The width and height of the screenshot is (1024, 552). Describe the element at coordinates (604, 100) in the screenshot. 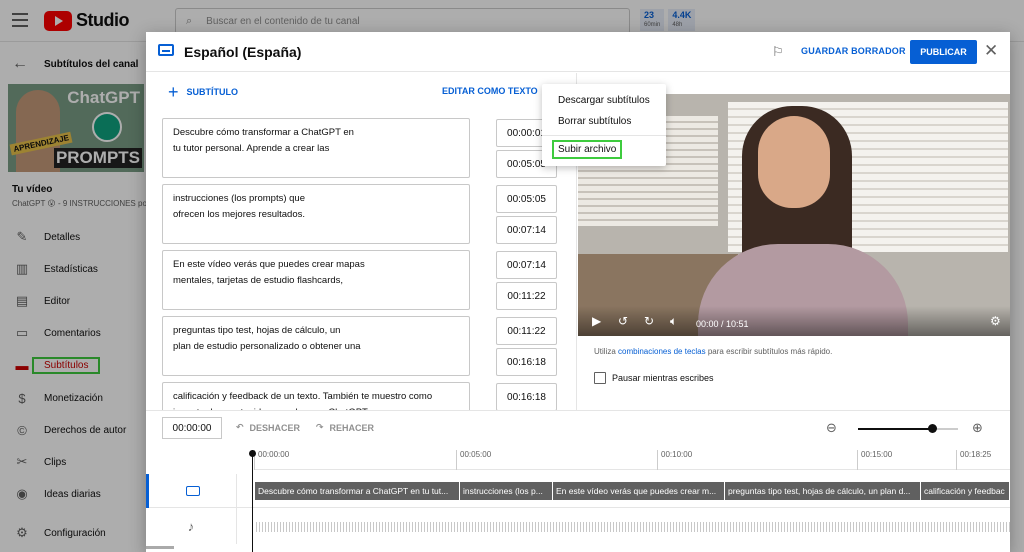

I see `menu-item-download: Descargar subtítulos` at that location.